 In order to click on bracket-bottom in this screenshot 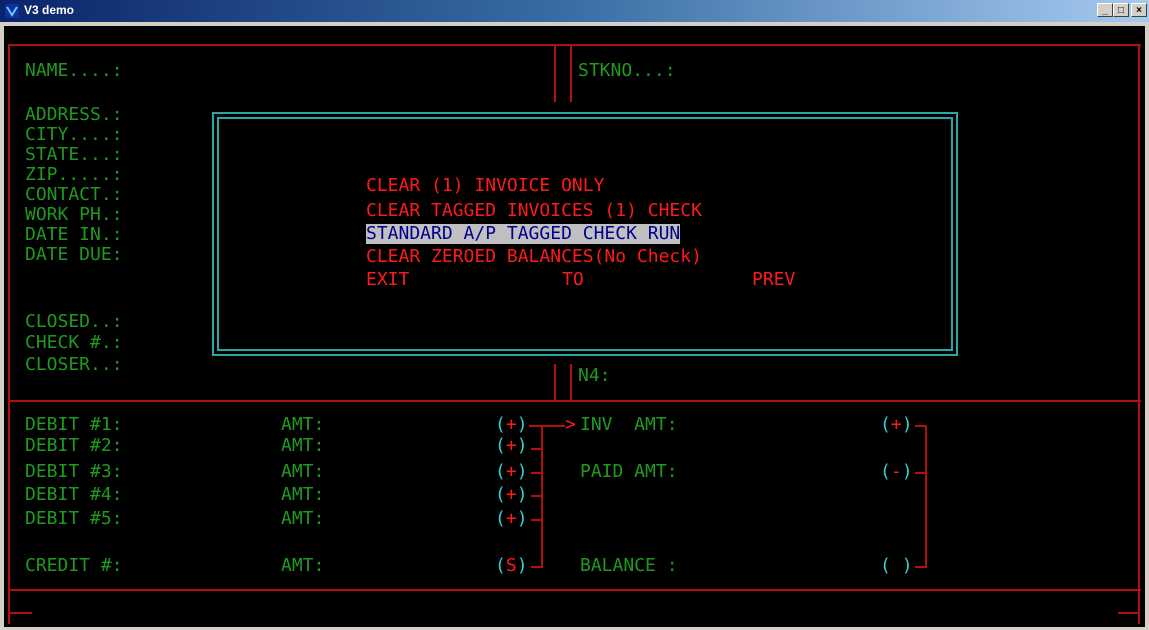, I will do `click(536, 567)`.